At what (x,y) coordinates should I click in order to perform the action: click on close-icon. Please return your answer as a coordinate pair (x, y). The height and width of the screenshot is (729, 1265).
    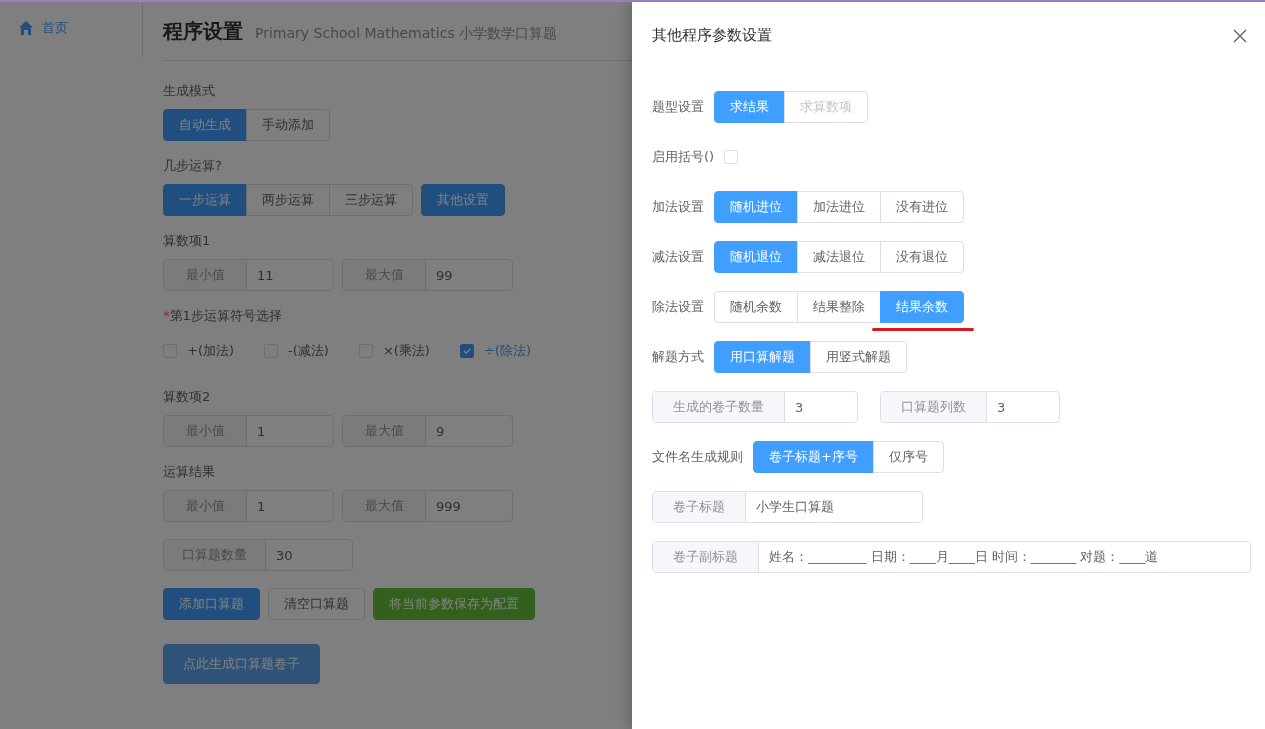
    Looking at the image, I should click on (1240, 35).